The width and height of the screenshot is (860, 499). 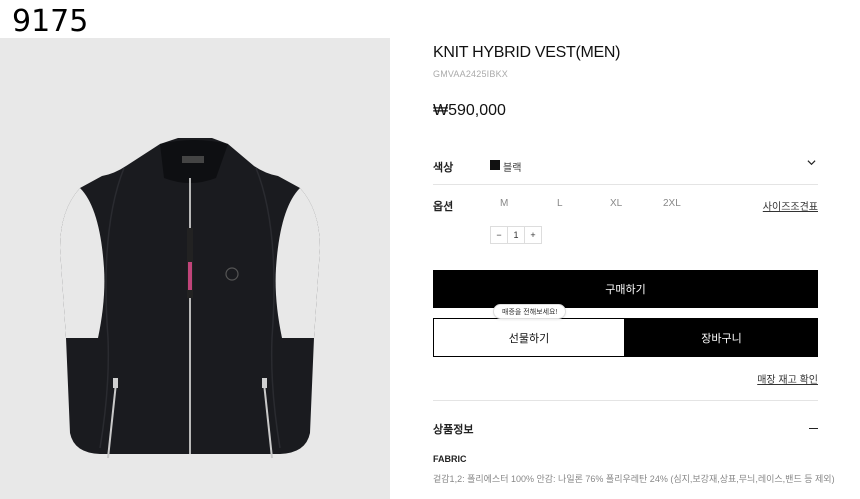 What do you see at coordinates (443, 207) in the screenshot?
I see `options-label: 옵션` at bounding box center [443, 207].